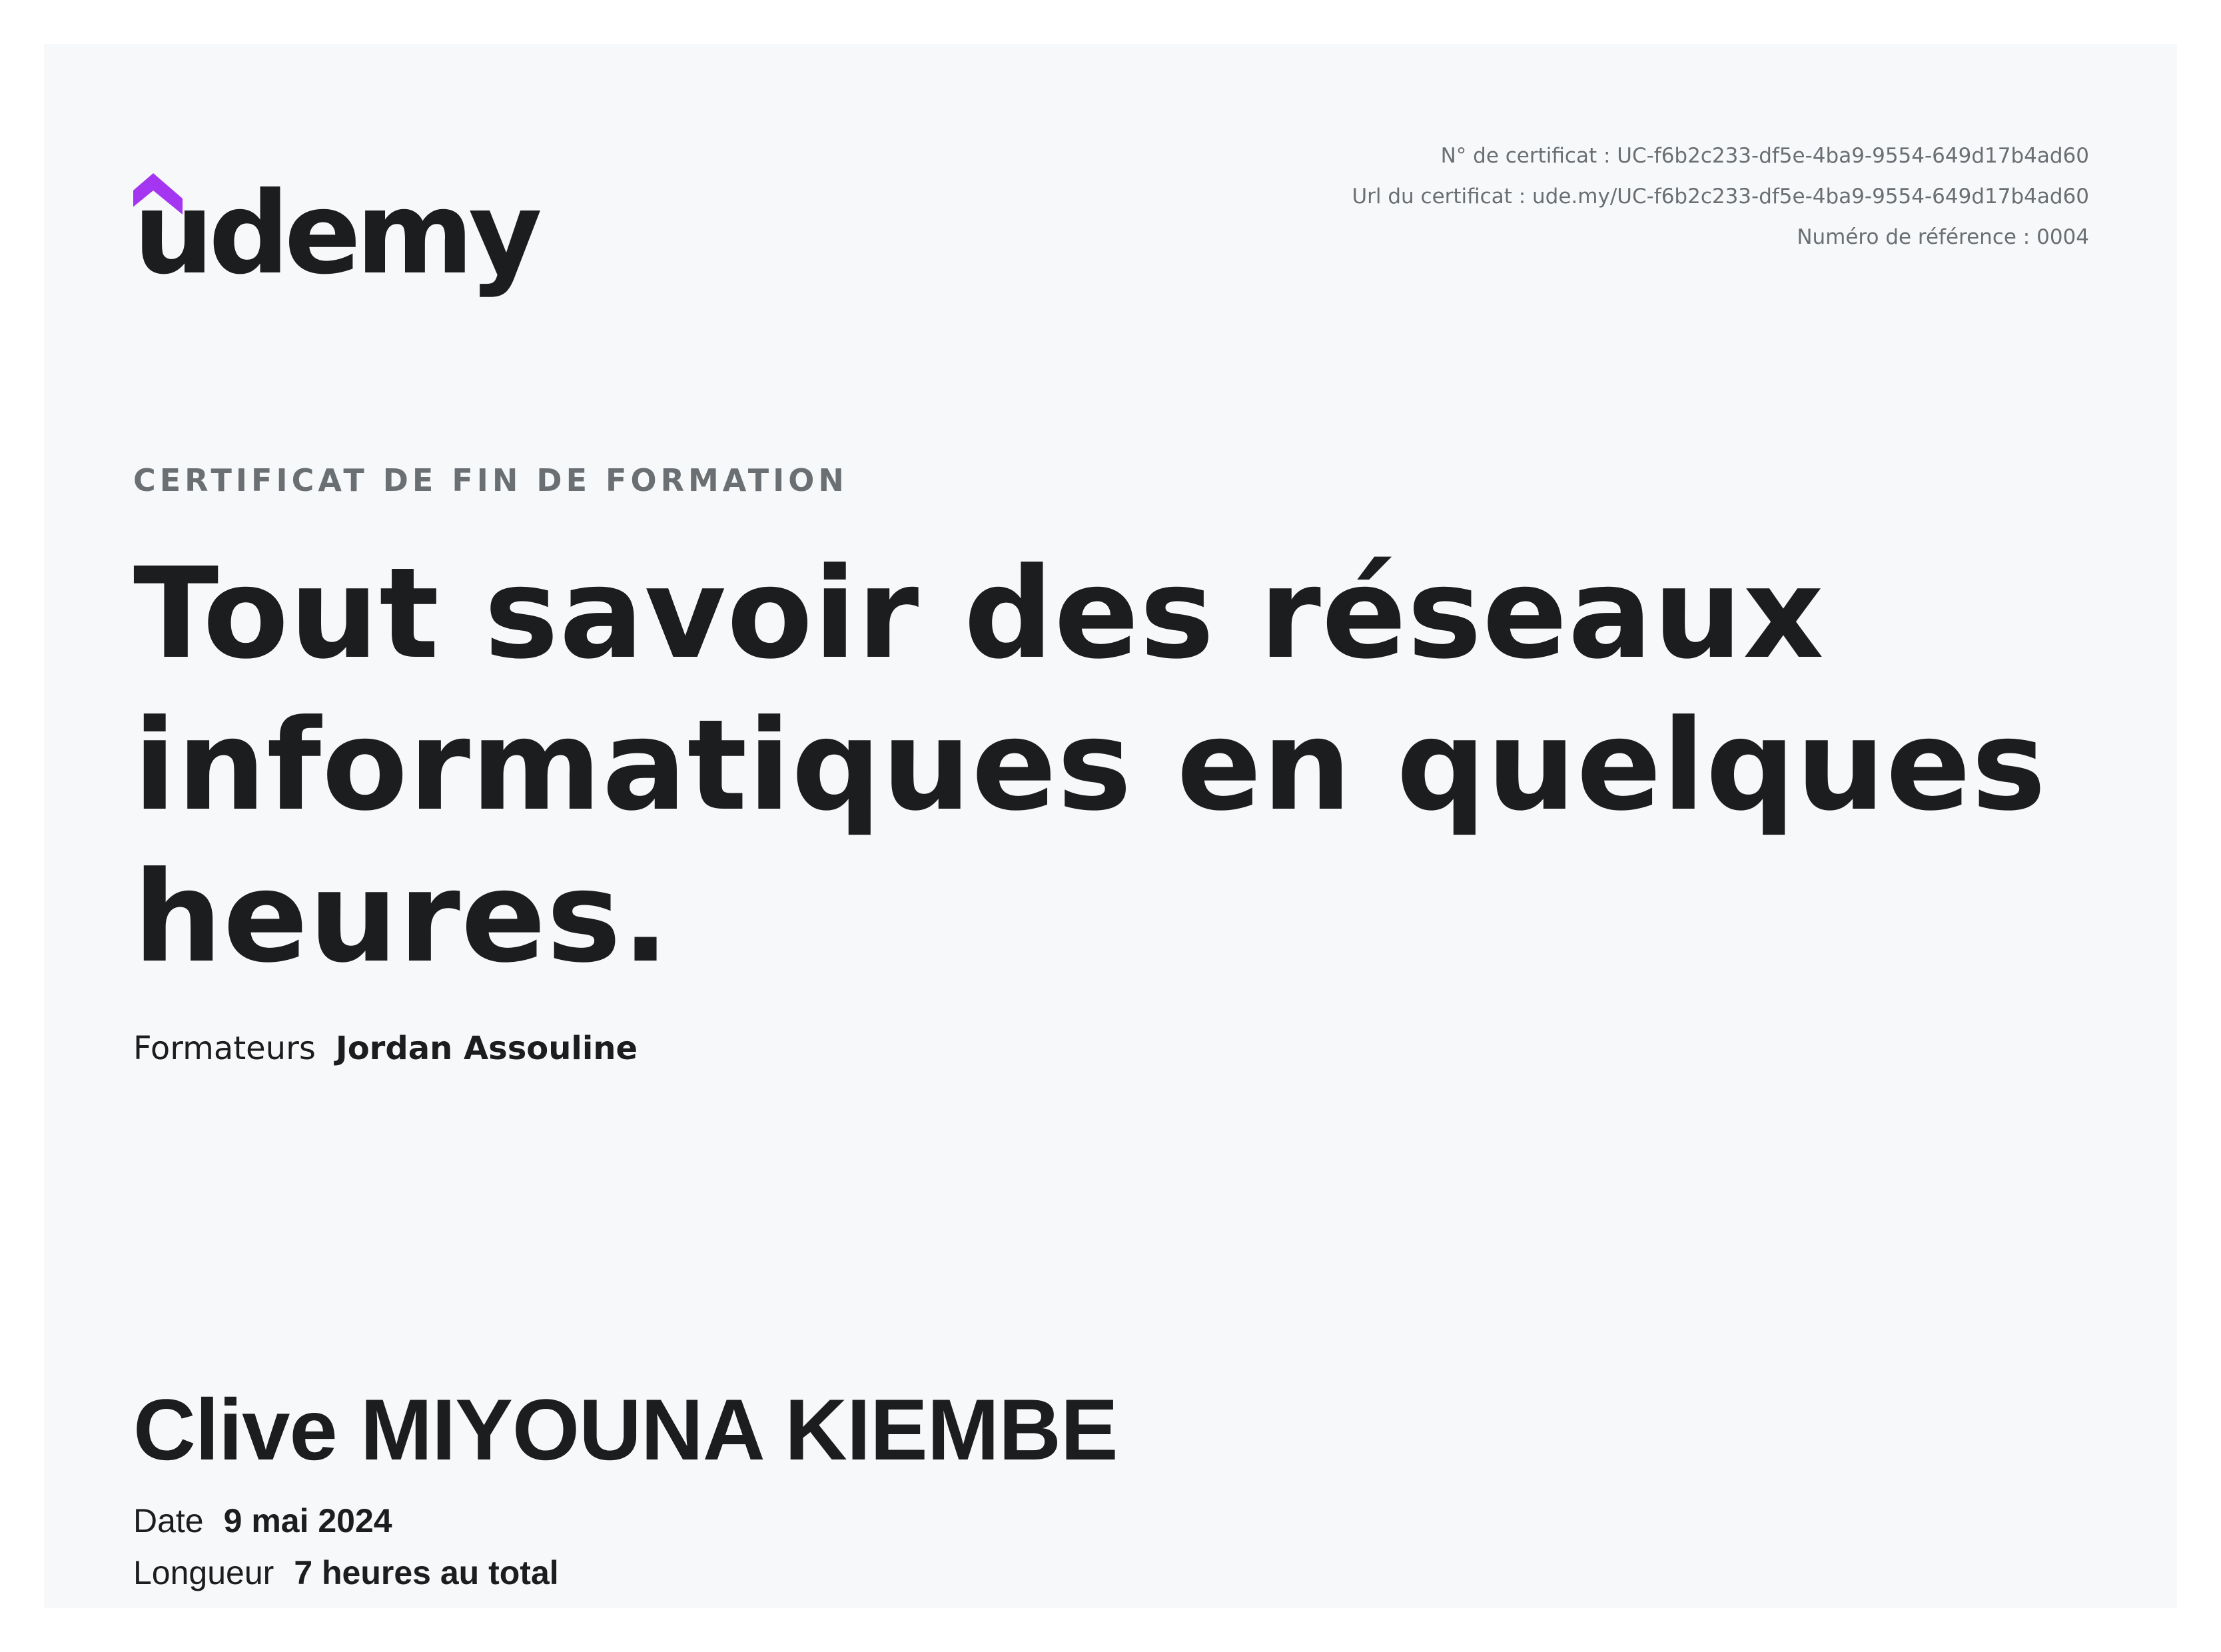 The image size is (2221, 1652). Describe the element at coordinates (1943, 237) in the screenshot. I see `reference-number: Numéro de référence : 0004` at that location.